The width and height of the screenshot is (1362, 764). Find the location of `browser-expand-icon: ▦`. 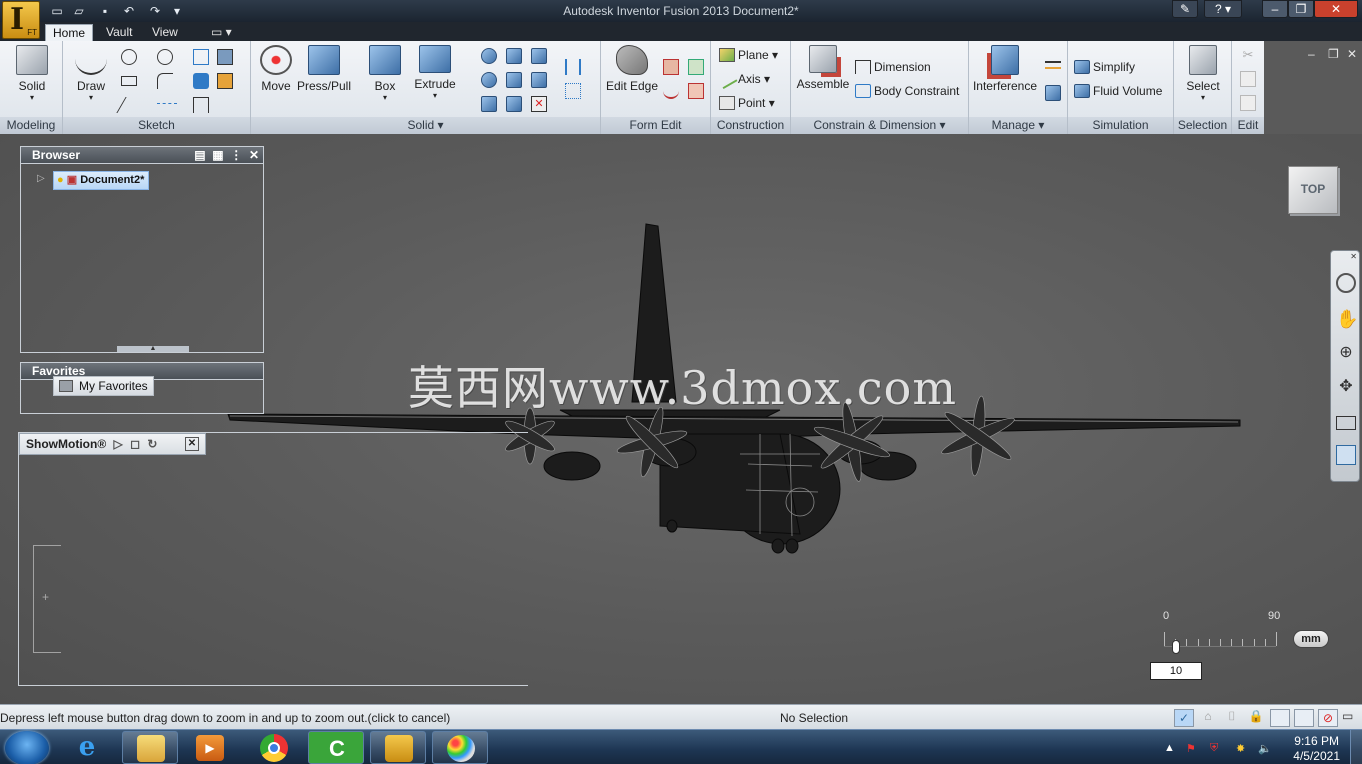

browser-expand-icon: ▦ is located at coordinates (217, 155).